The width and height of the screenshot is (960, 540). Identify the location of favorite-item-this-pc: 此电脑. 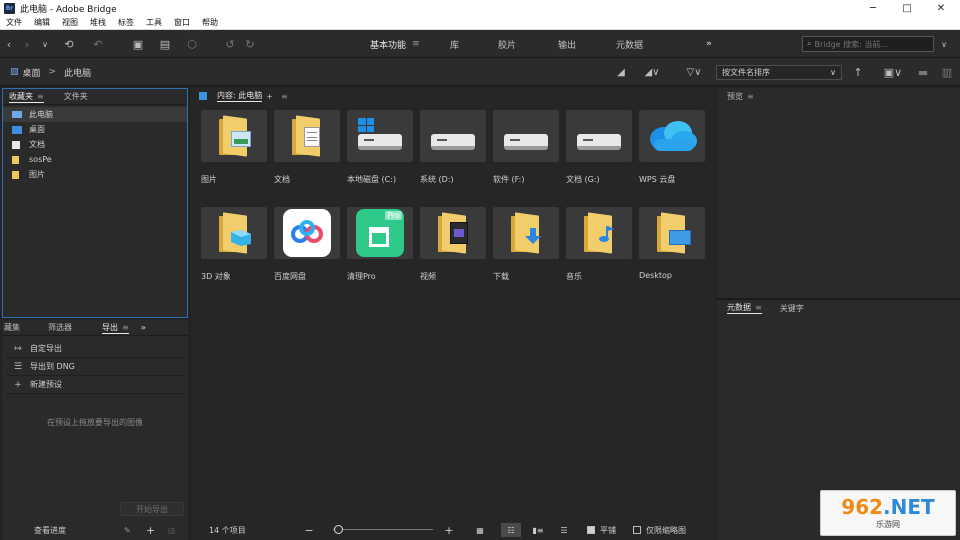
(95, 114).